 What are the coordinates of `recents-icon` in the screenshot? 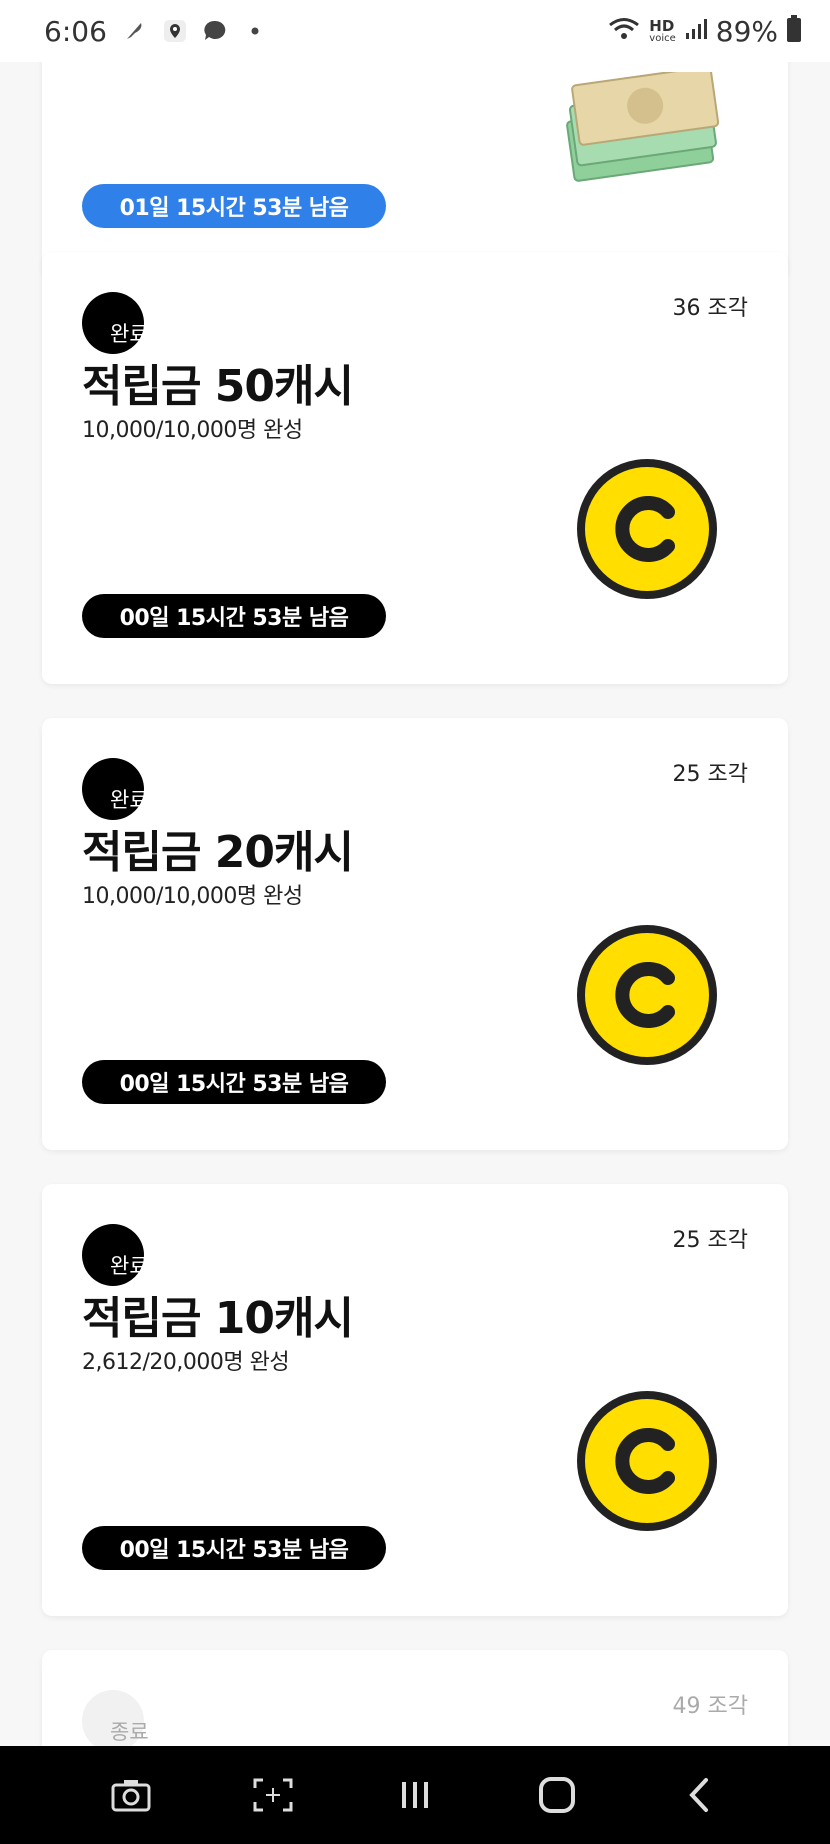 It's located at (415, 1795).